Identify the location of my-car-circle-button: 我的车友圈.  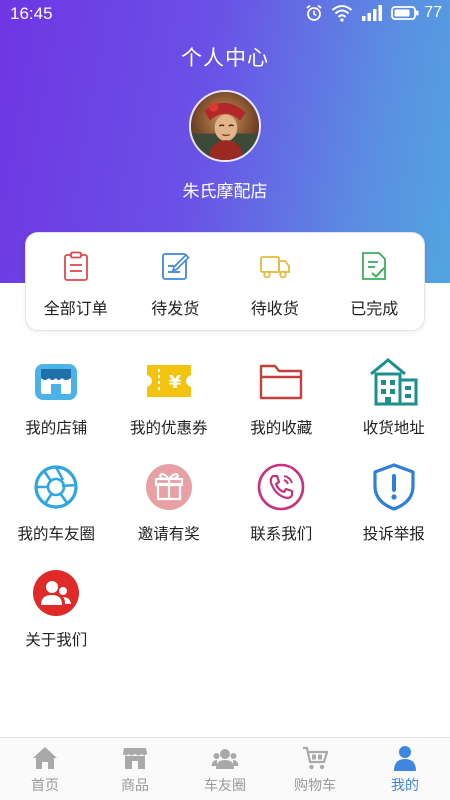
(56, 514).